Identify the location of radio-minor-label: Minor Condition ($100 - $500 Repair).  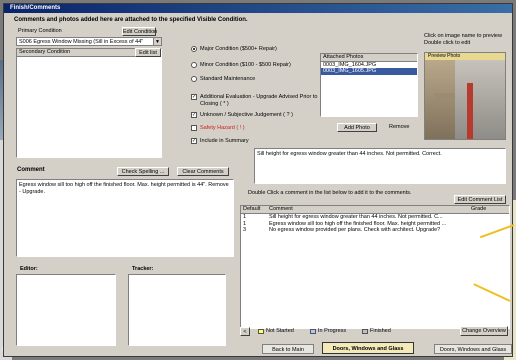
(245, 65).